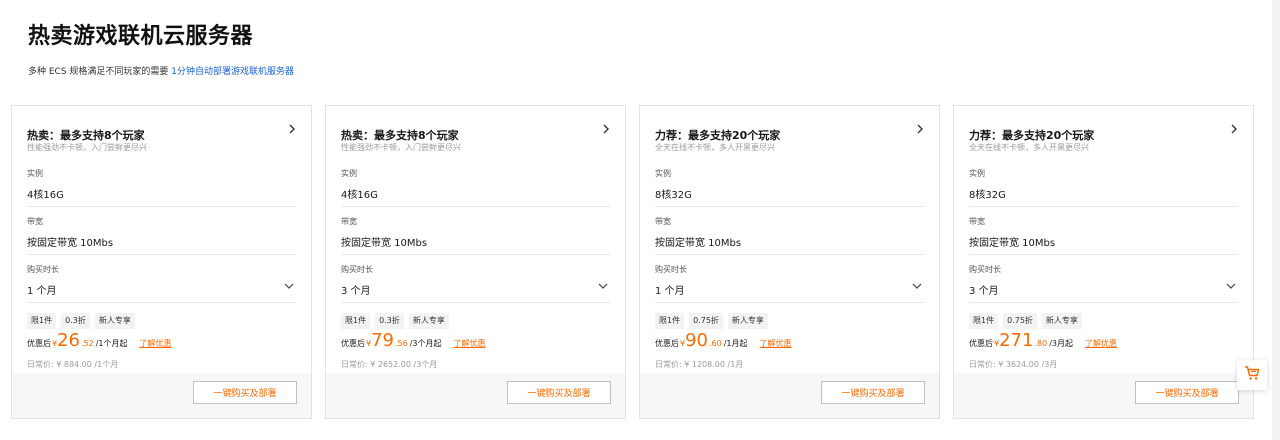 The height and width of the screenshot is (440, 1280). Describe the element at coordinates (359, 195) in the screenshot. I see `instance-value: 4核16G` at that location.